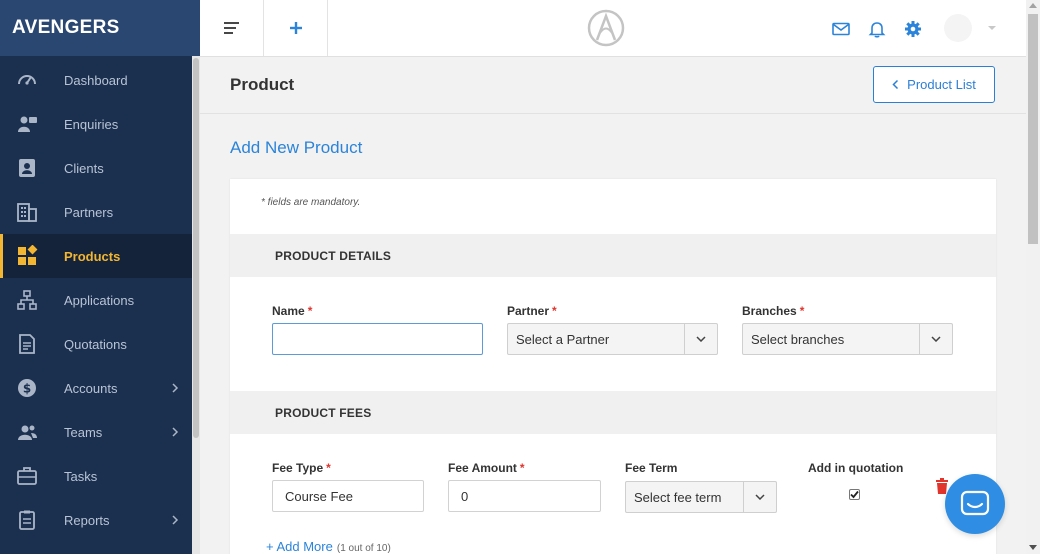 The width and height of the screenshot is (1040, 554). I want to click on branches-select-value: Select branches, so click(798, 339).